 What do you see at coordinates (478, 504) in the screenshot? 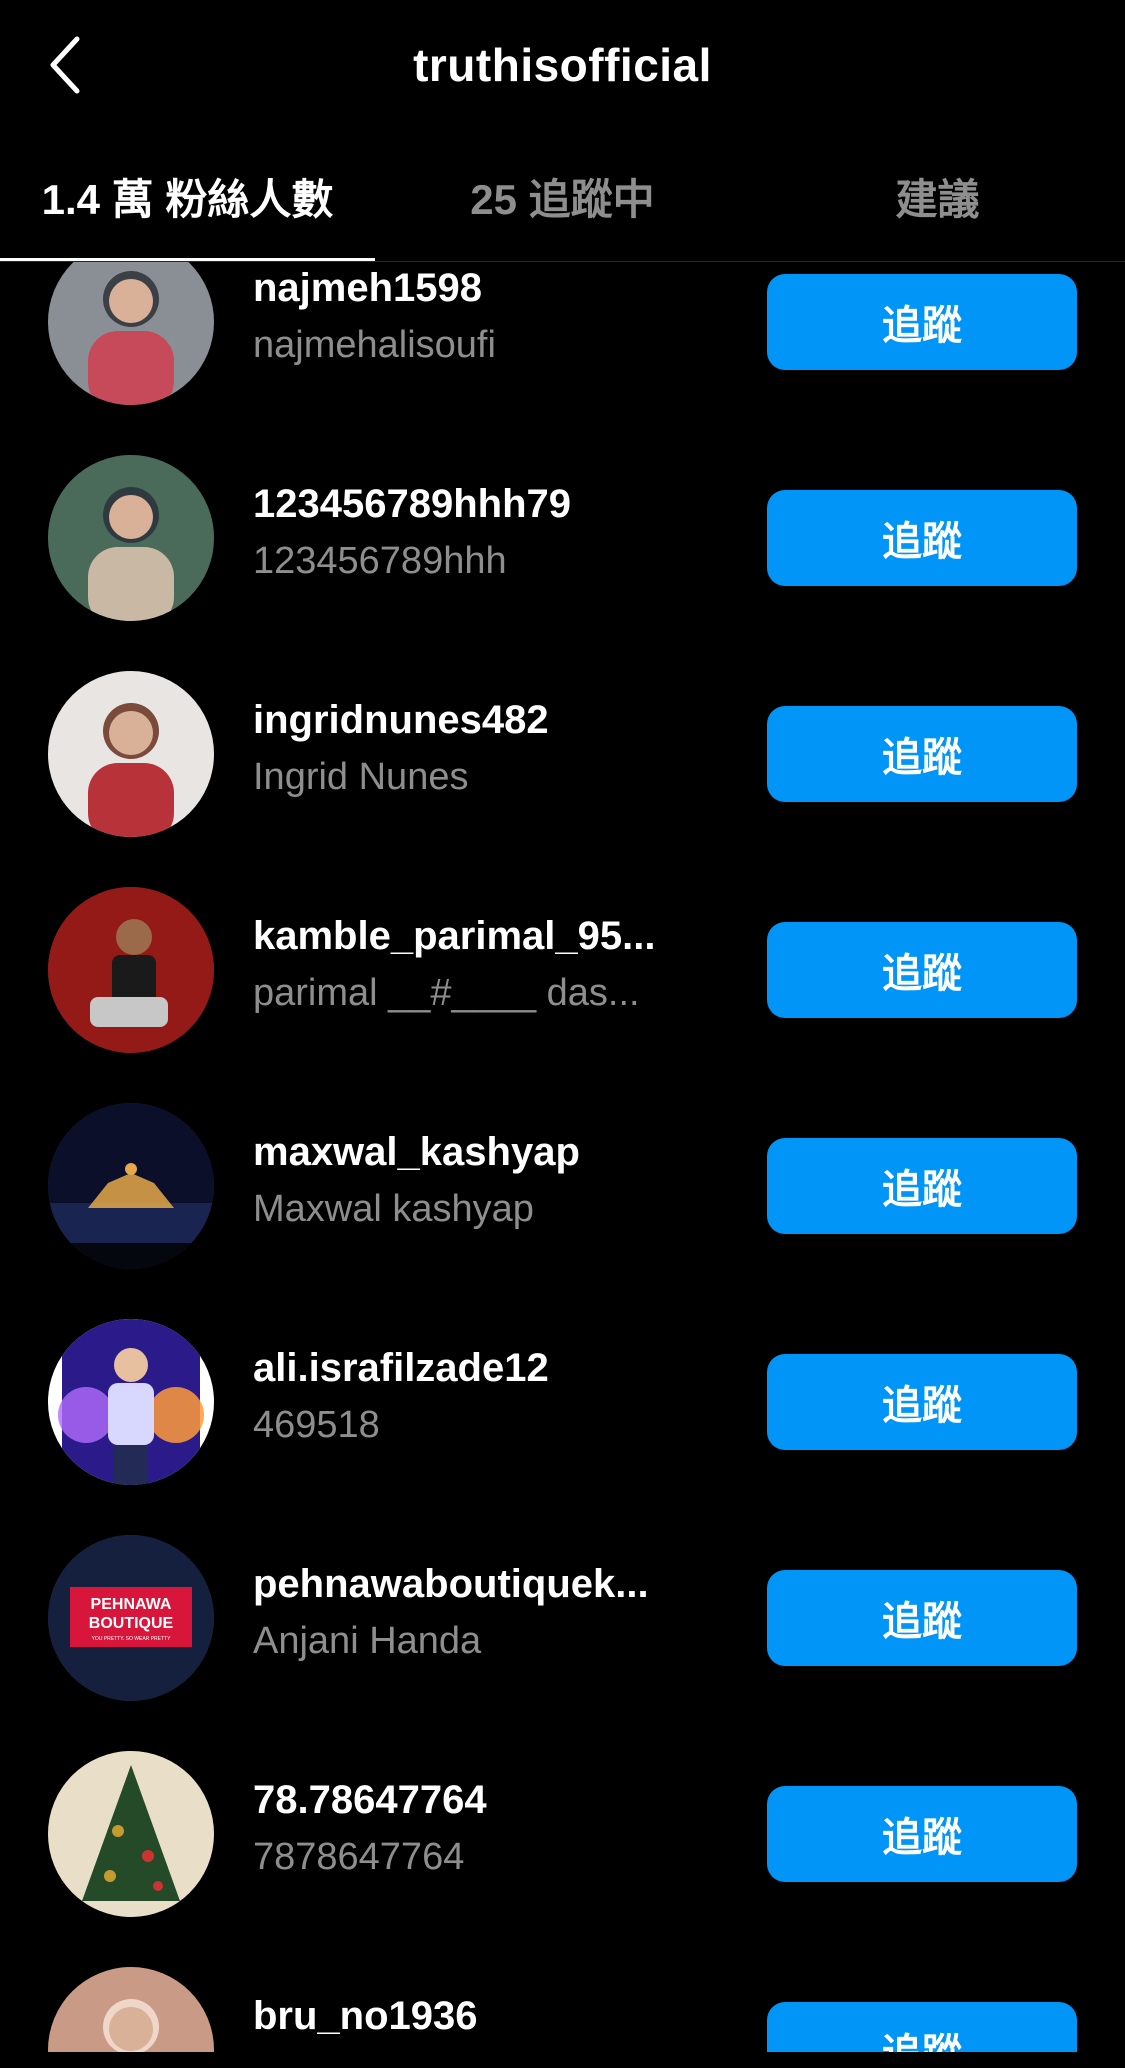
I see `username-label: 123456789hhh79` at bounding box center [478, 504].